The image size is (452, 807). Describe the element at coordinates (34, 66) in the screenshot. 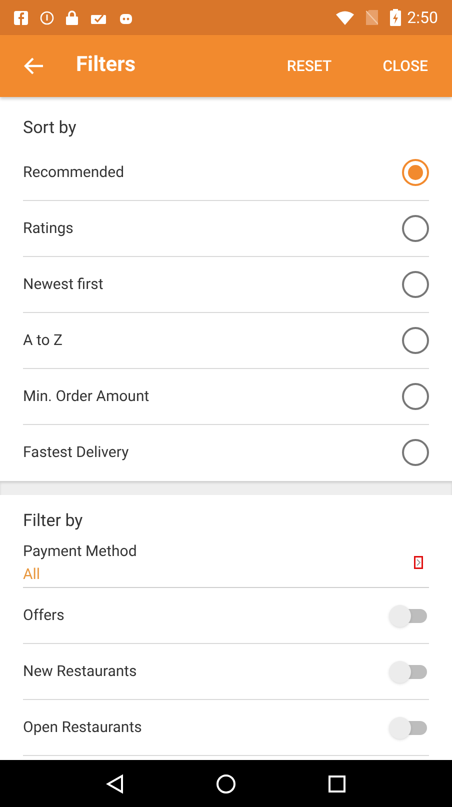

I see `back-arrow-icon` at that location.